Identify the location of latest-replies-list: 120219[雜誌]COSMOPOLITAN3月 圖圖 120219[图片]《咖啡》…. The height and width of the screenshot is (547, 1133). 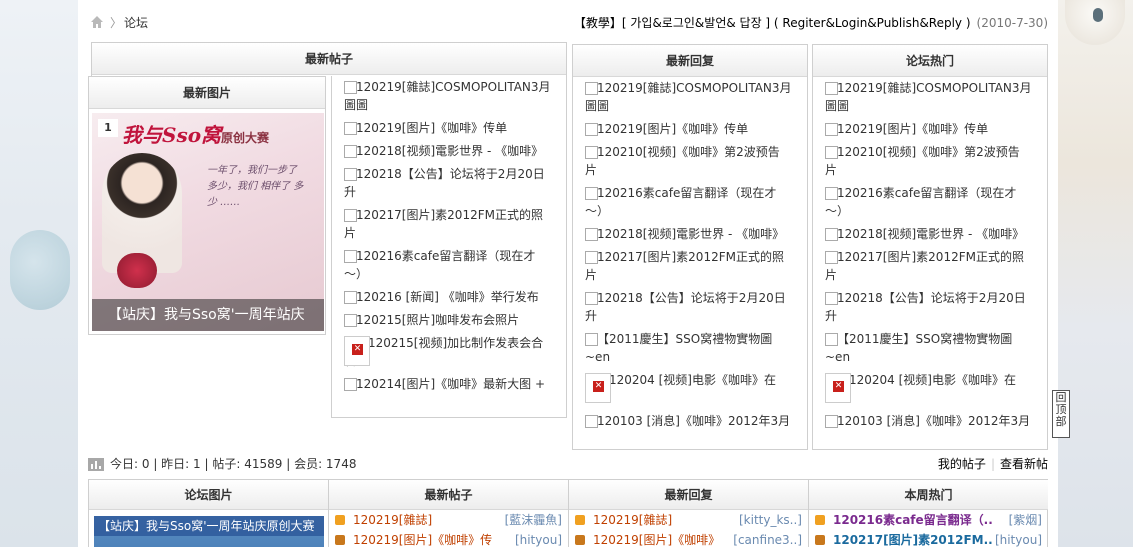
(690, 253).